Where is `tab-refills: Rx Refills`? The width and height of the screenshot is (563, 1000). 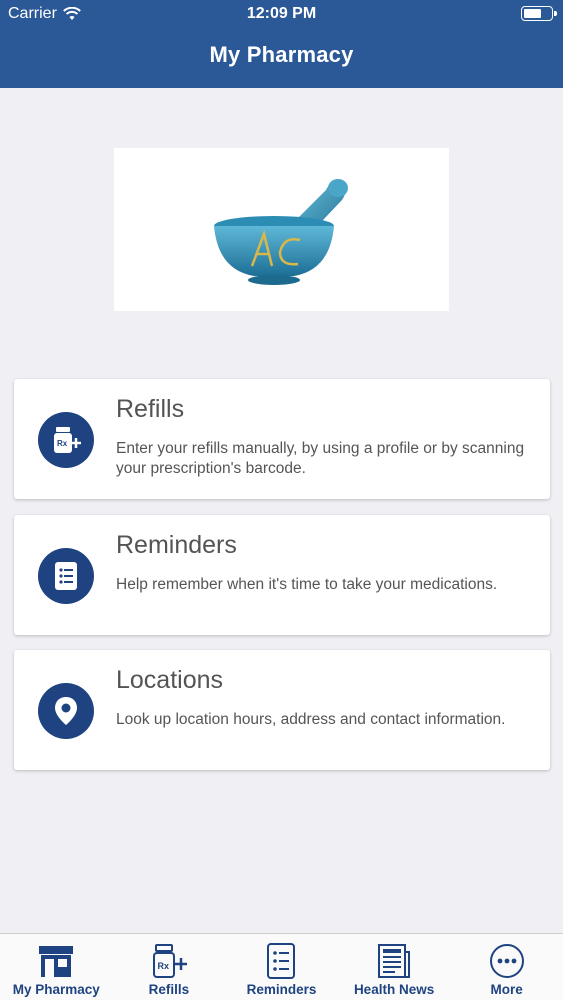
tab-refills: Rx Refills is located at coordinates (169, 967).